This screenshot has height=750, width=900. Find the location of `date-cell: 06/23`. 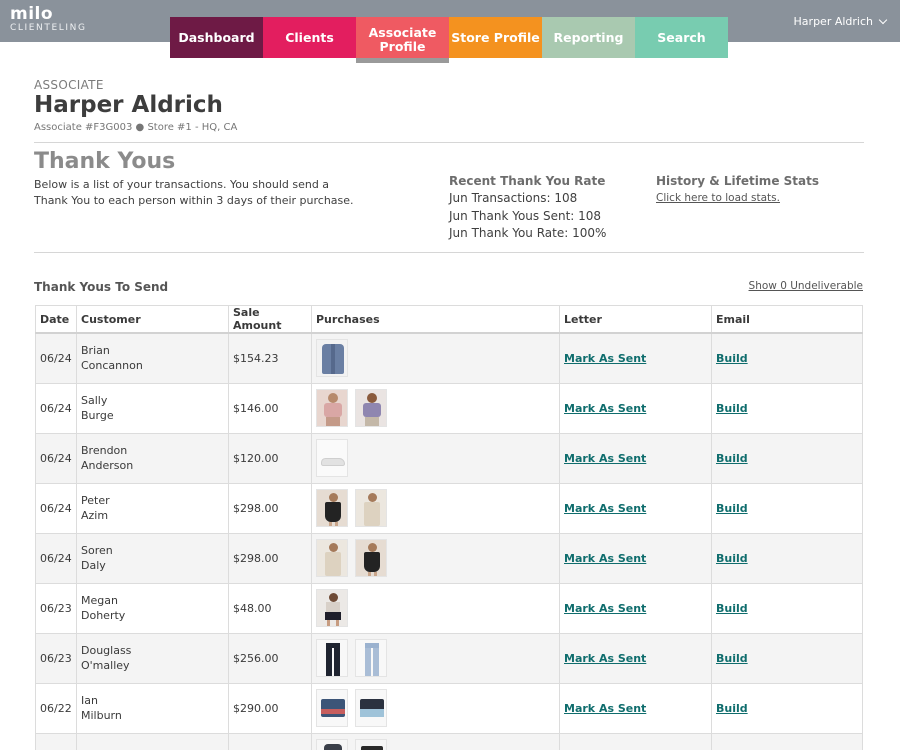

date-cell: 06/23 is located at coordinates (56, 658).